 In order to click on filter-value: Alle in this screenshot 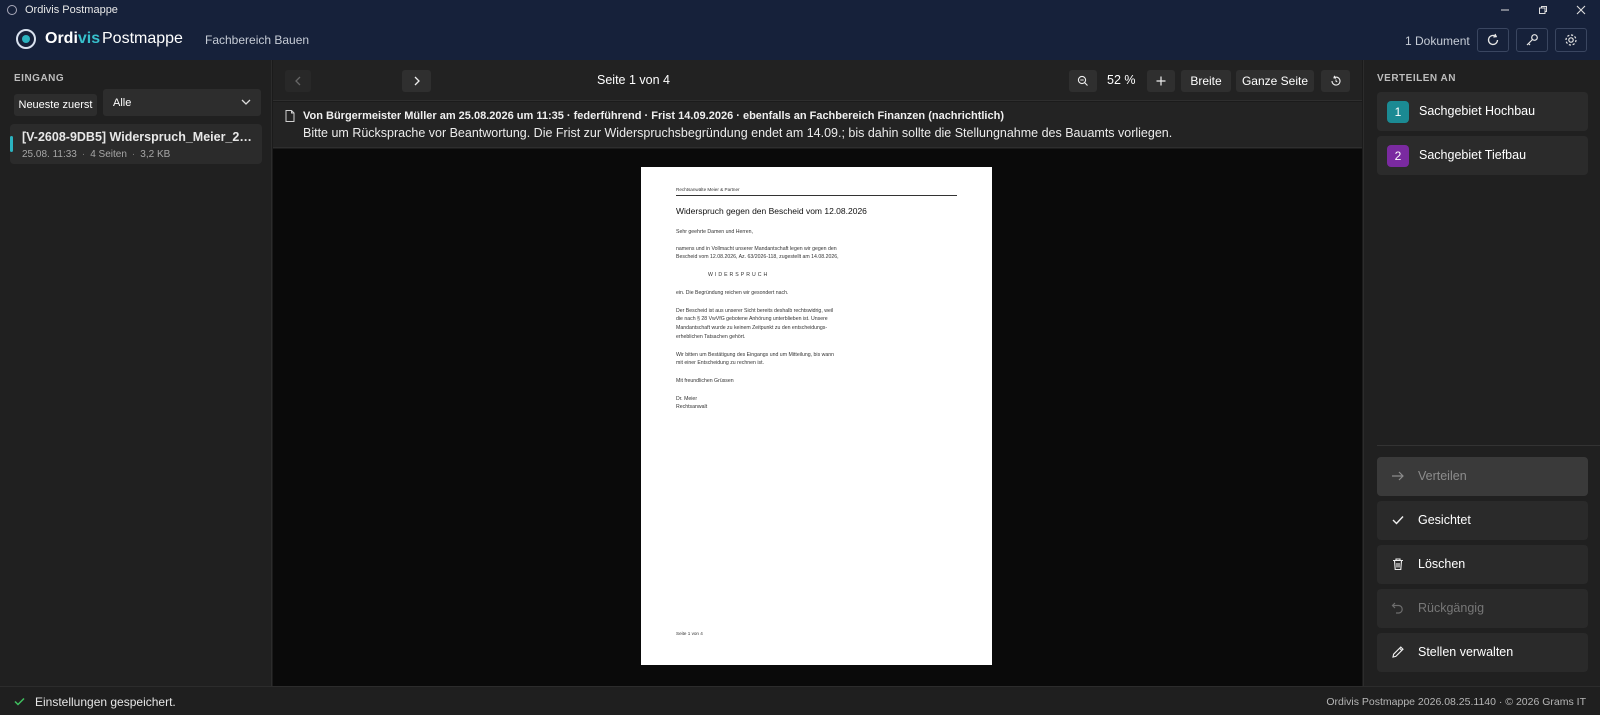, I will do `click(122, 102)`.